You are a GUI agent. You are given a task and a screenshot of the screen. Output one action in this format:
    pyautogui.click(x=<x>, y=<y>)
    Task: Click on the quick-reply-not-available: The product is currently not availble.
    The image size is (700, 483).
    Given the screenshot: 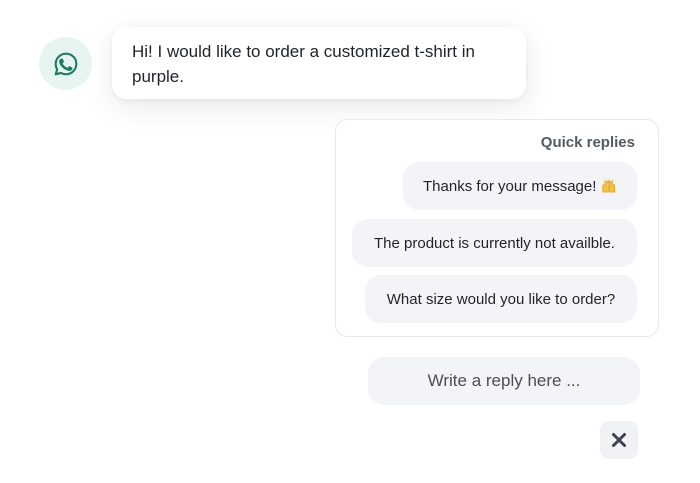 What is the action you would take?
    pyautogui.click(x=494, y=243)
    